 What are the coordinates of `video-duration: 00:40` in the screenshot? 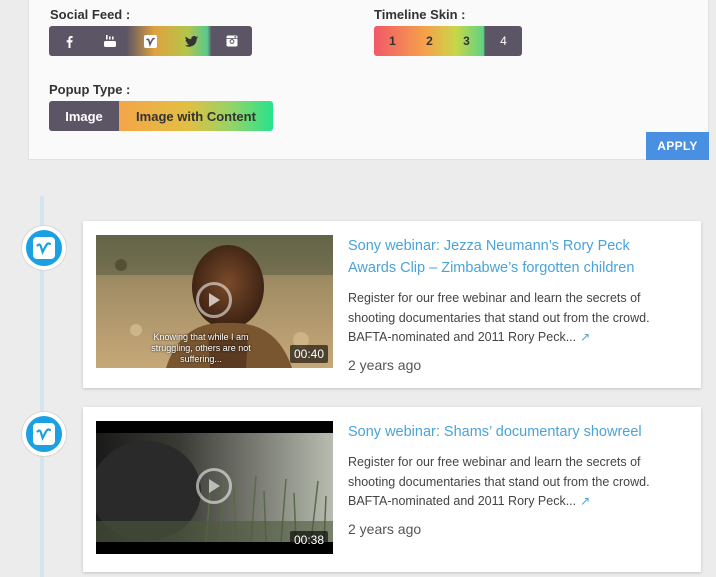 It's located at (308, 354).